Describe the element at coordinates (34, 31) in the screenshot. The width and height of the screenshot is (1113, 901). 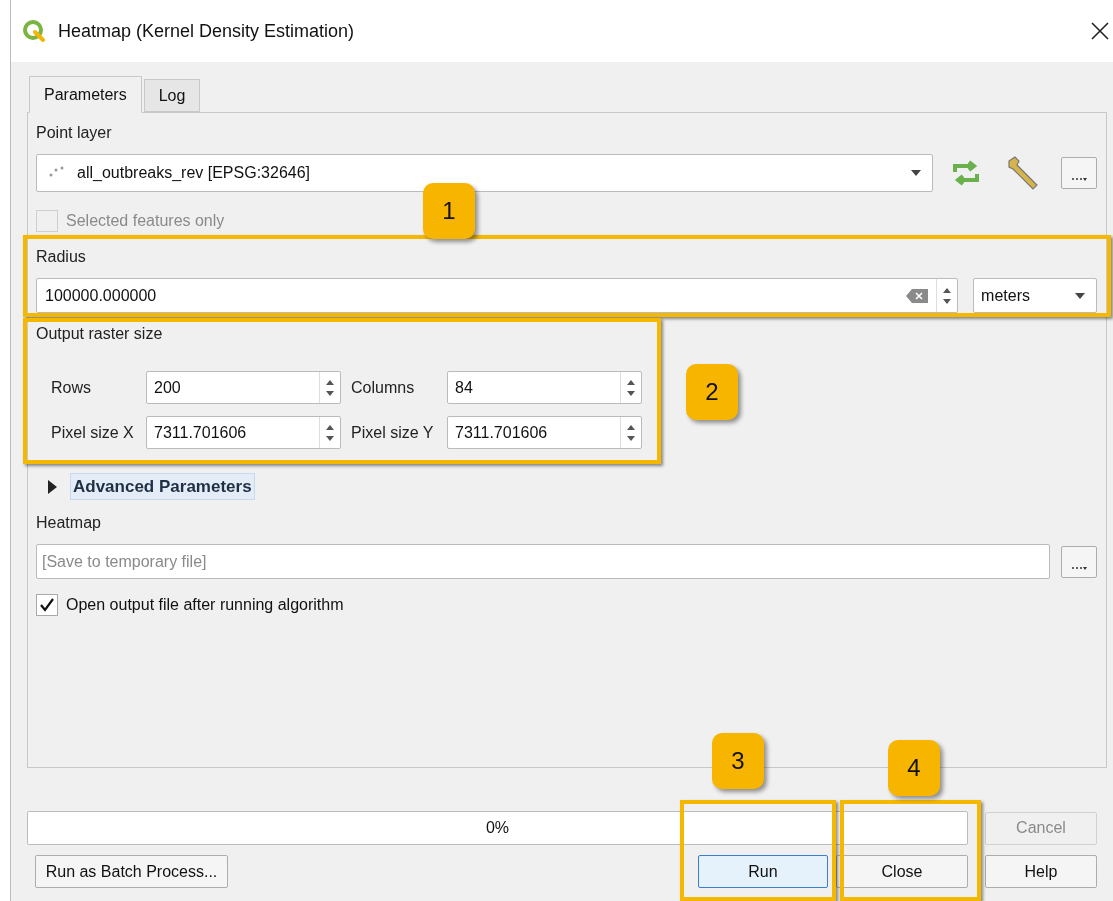
I see `app-logo-icon` at that location.